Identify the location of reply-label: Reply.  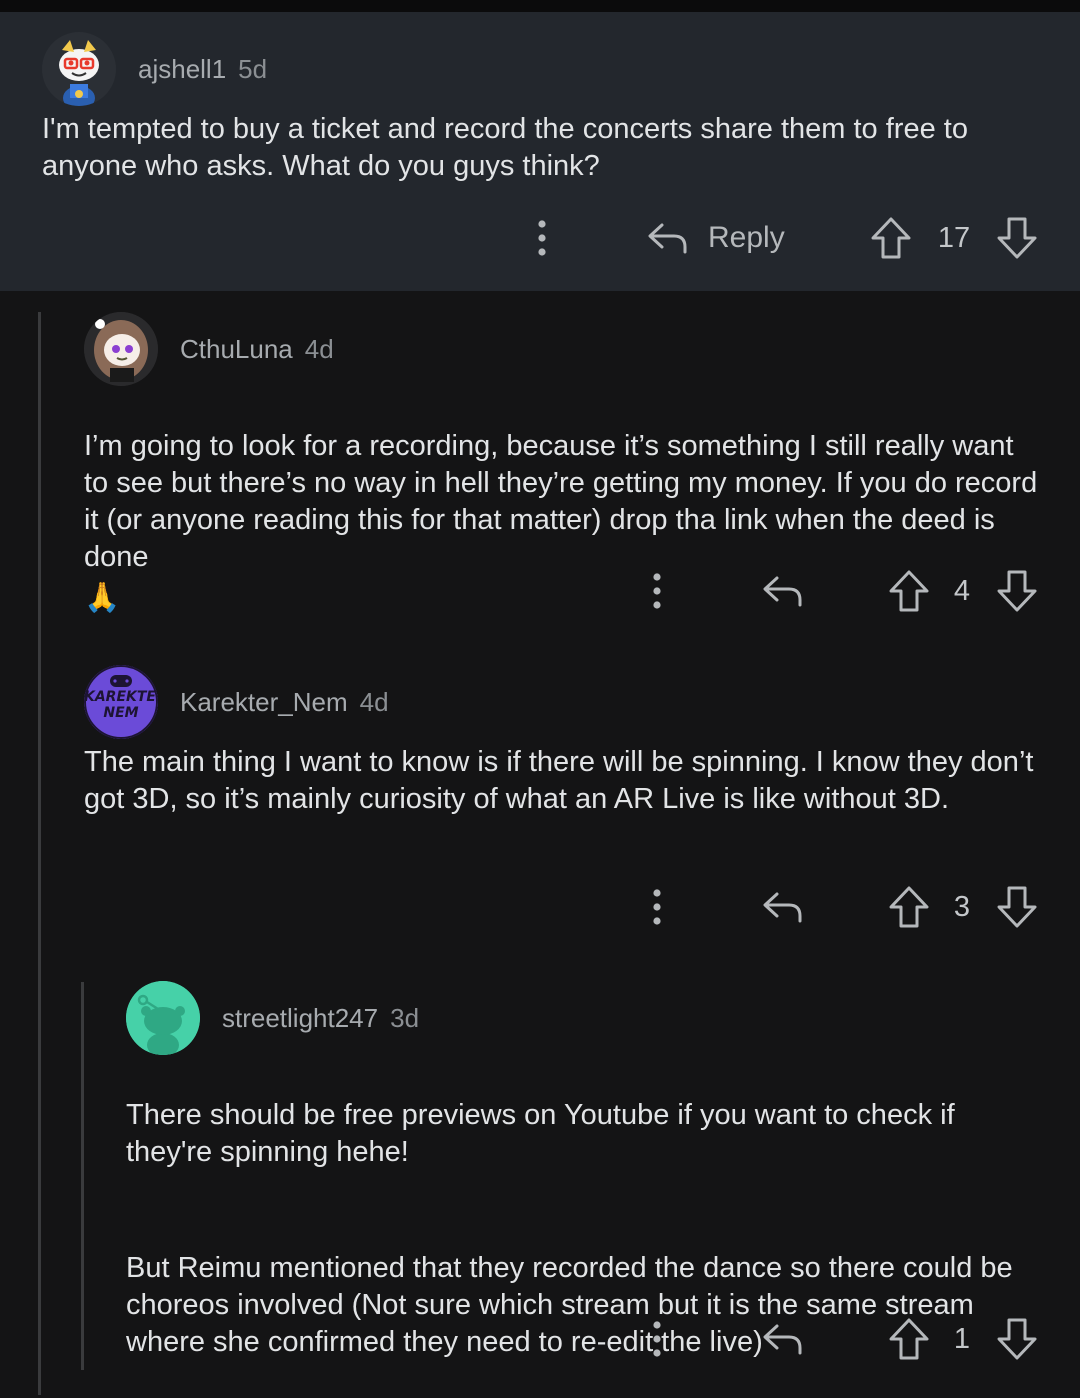
(746, 237).